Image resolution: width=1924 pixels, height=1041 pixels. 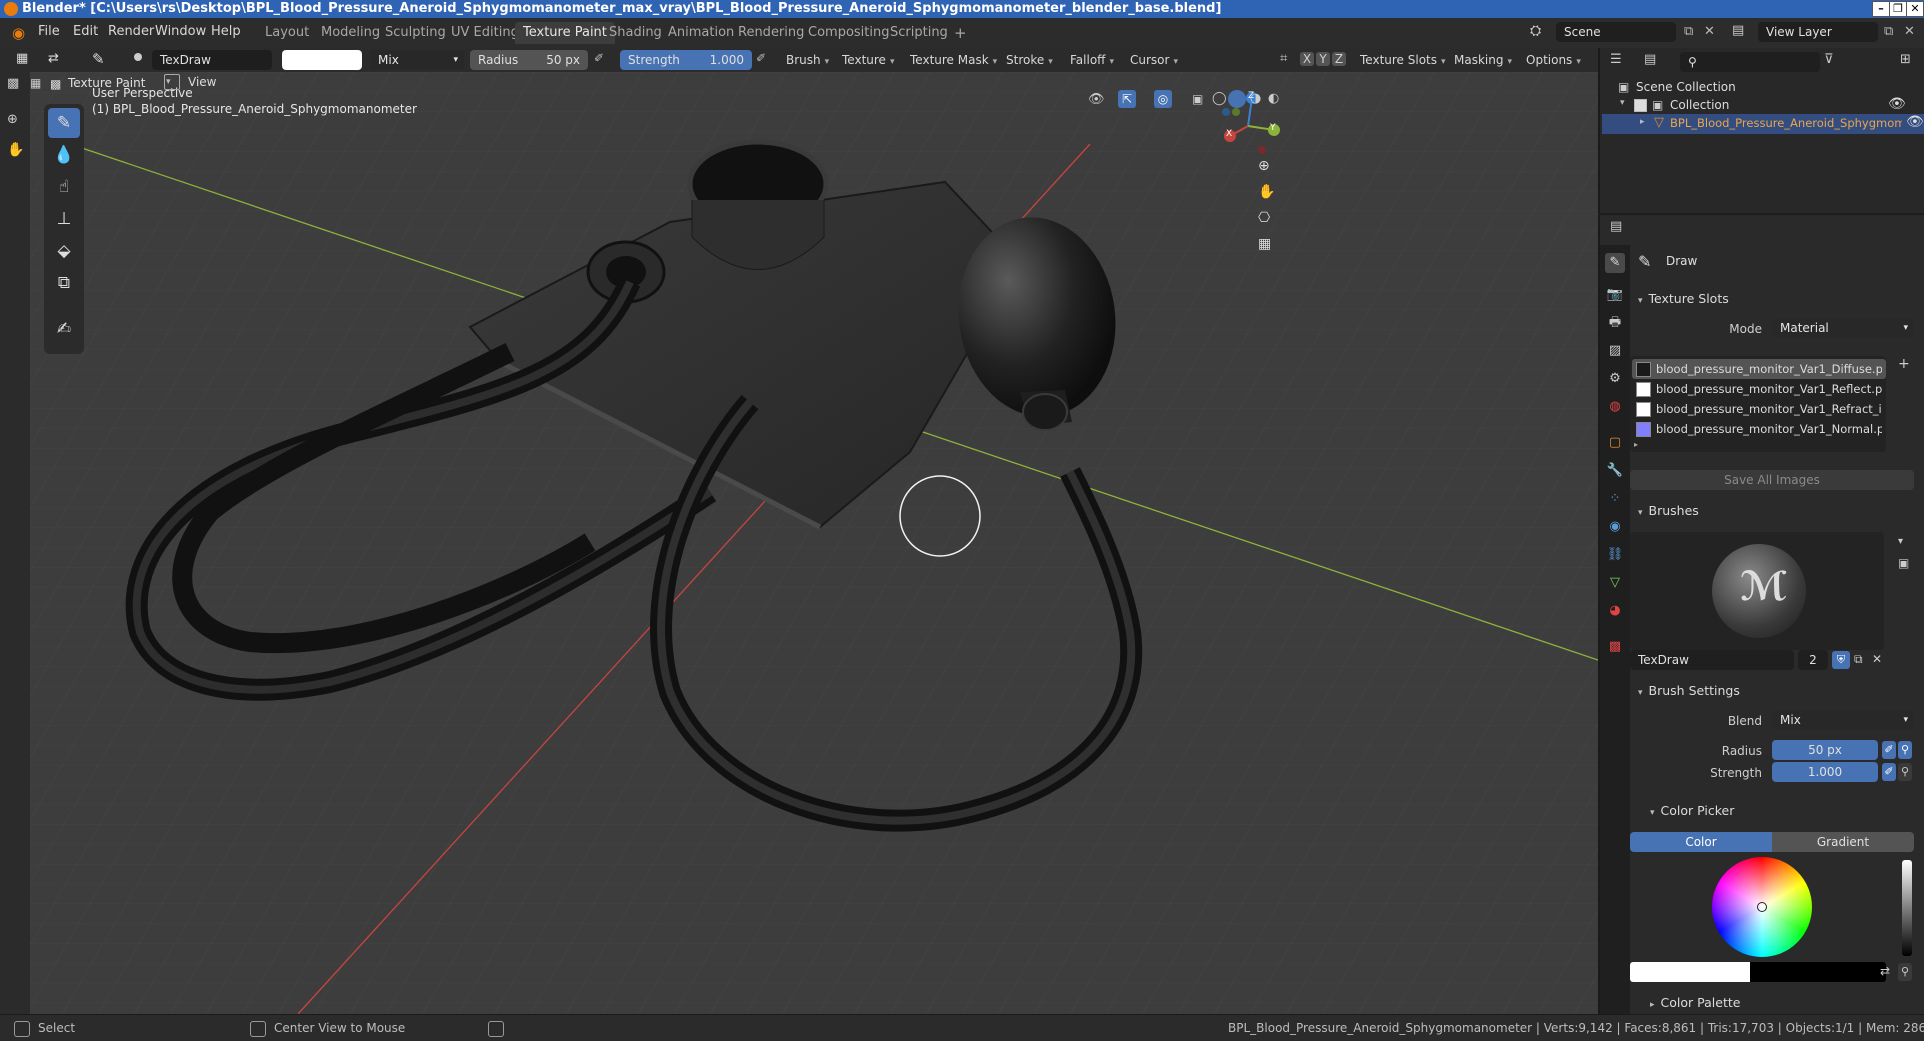 What do you see at coordinates (1264, 244) in the screenshot?
I see `ortho-grid-icon: ▦` at bounding box center [1264, 244].